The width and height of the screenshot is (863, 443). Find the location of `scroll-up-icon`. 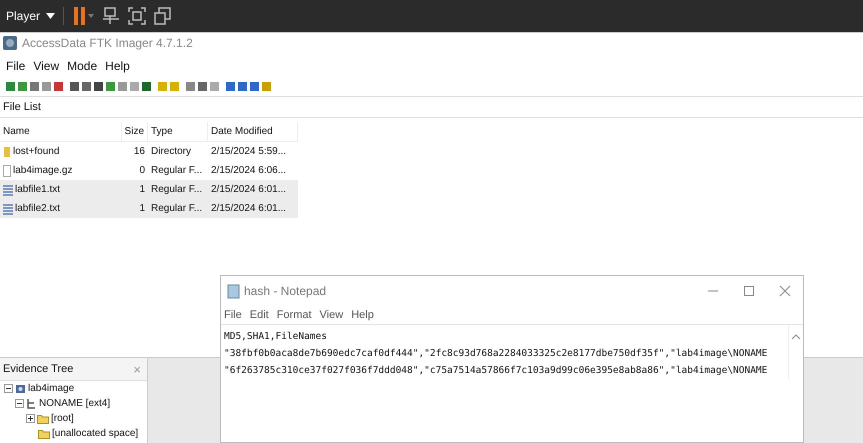

scroll-up-icon is located at coordinates (796, 336).